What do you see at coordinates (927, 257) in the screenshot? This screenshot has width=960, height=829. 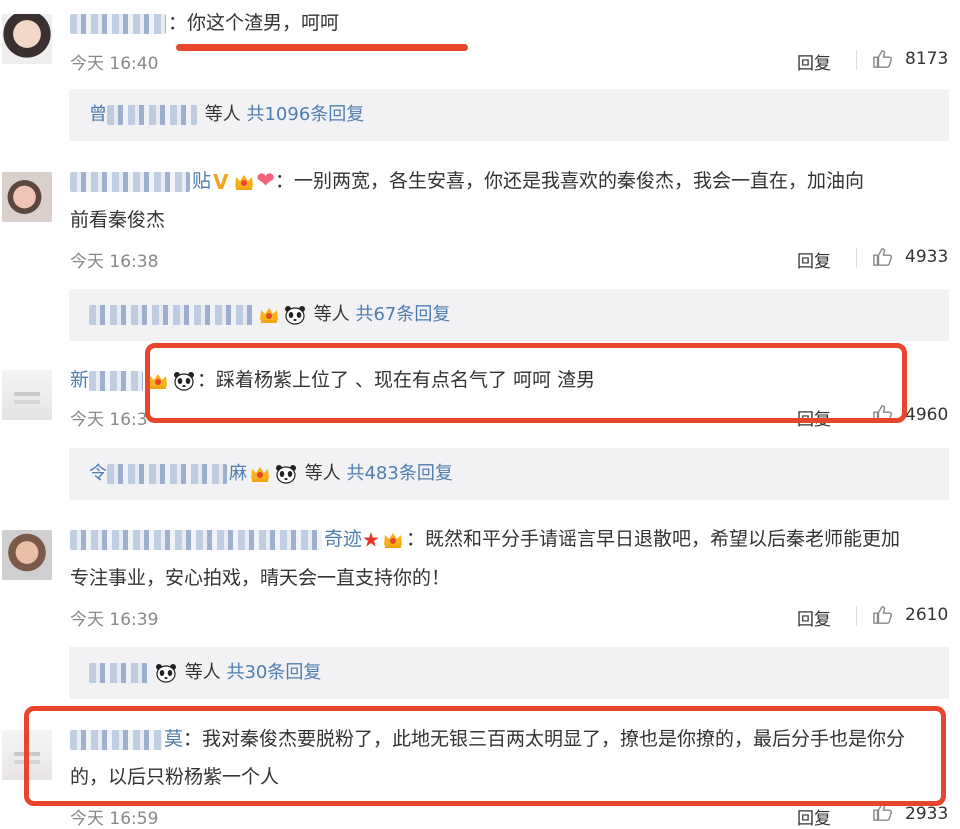 I see `like-count: 4933` at bounding box center [927, 257].